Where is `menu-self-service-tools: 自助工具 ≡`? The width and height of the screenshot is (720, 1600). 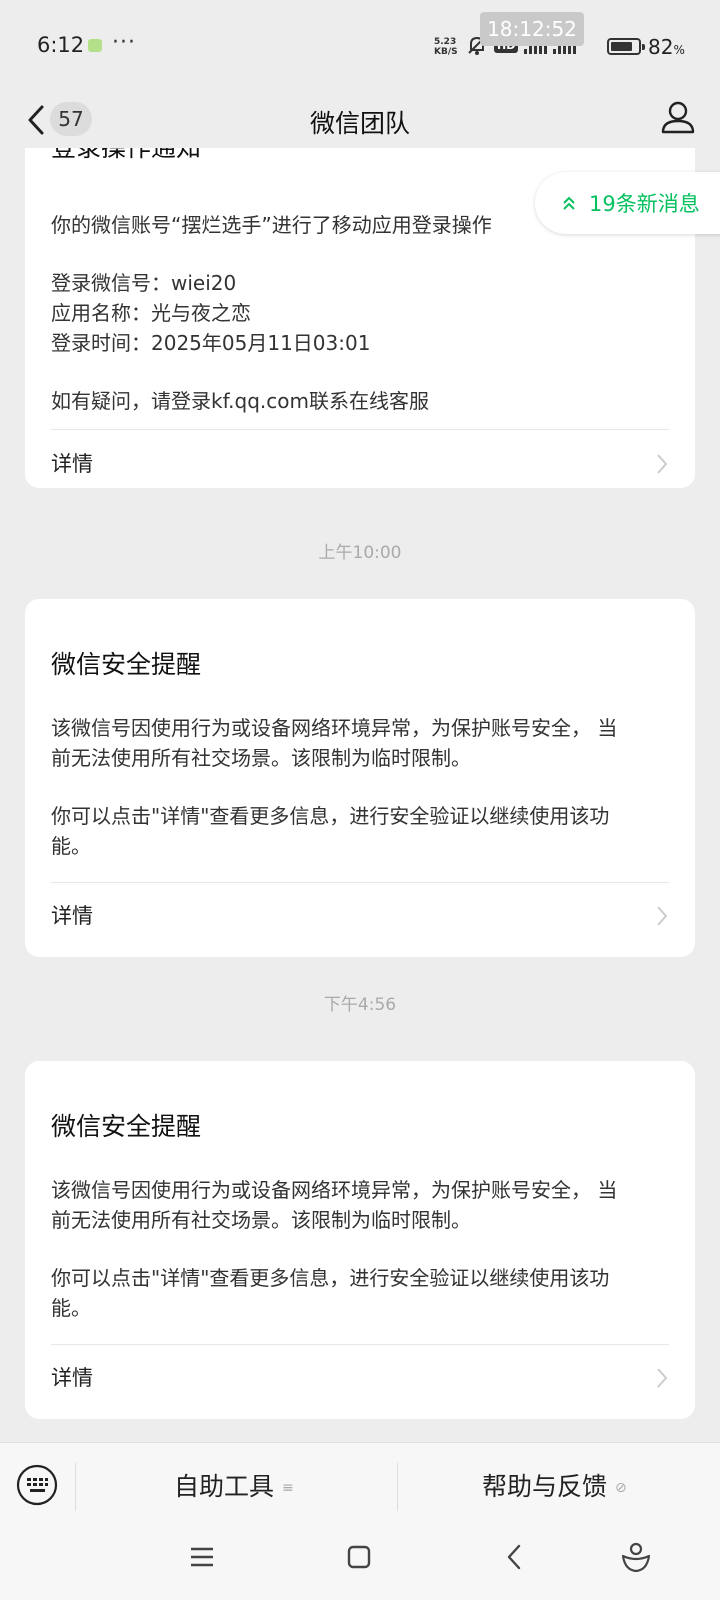
menu-self-service-tools: 自助工具 ≡ is located at coordinates (234, 1485).